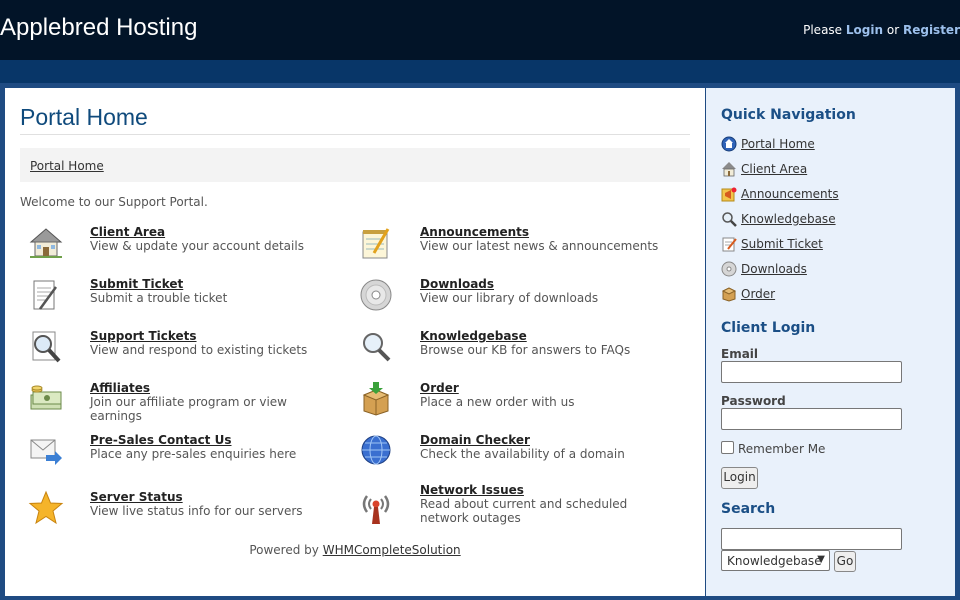 The width and height of the screenshot is (960, 600). I want to click on quick-navigation-heading: Quick Navigation, so click(788, 115).